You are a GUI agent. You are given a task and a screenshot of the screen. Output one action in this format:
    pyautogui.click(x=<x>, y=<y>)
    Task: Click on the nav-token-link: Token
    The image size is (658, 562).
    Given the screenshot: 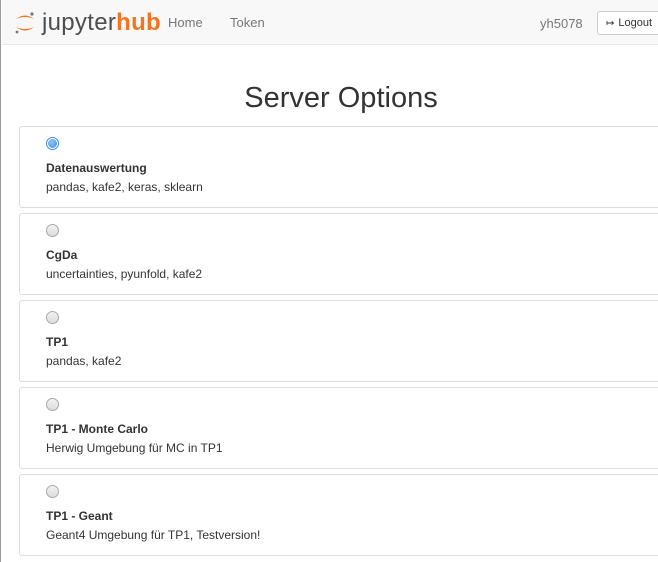 What is the action you would take?
    pyautogui.click(x=247, y=22)
    